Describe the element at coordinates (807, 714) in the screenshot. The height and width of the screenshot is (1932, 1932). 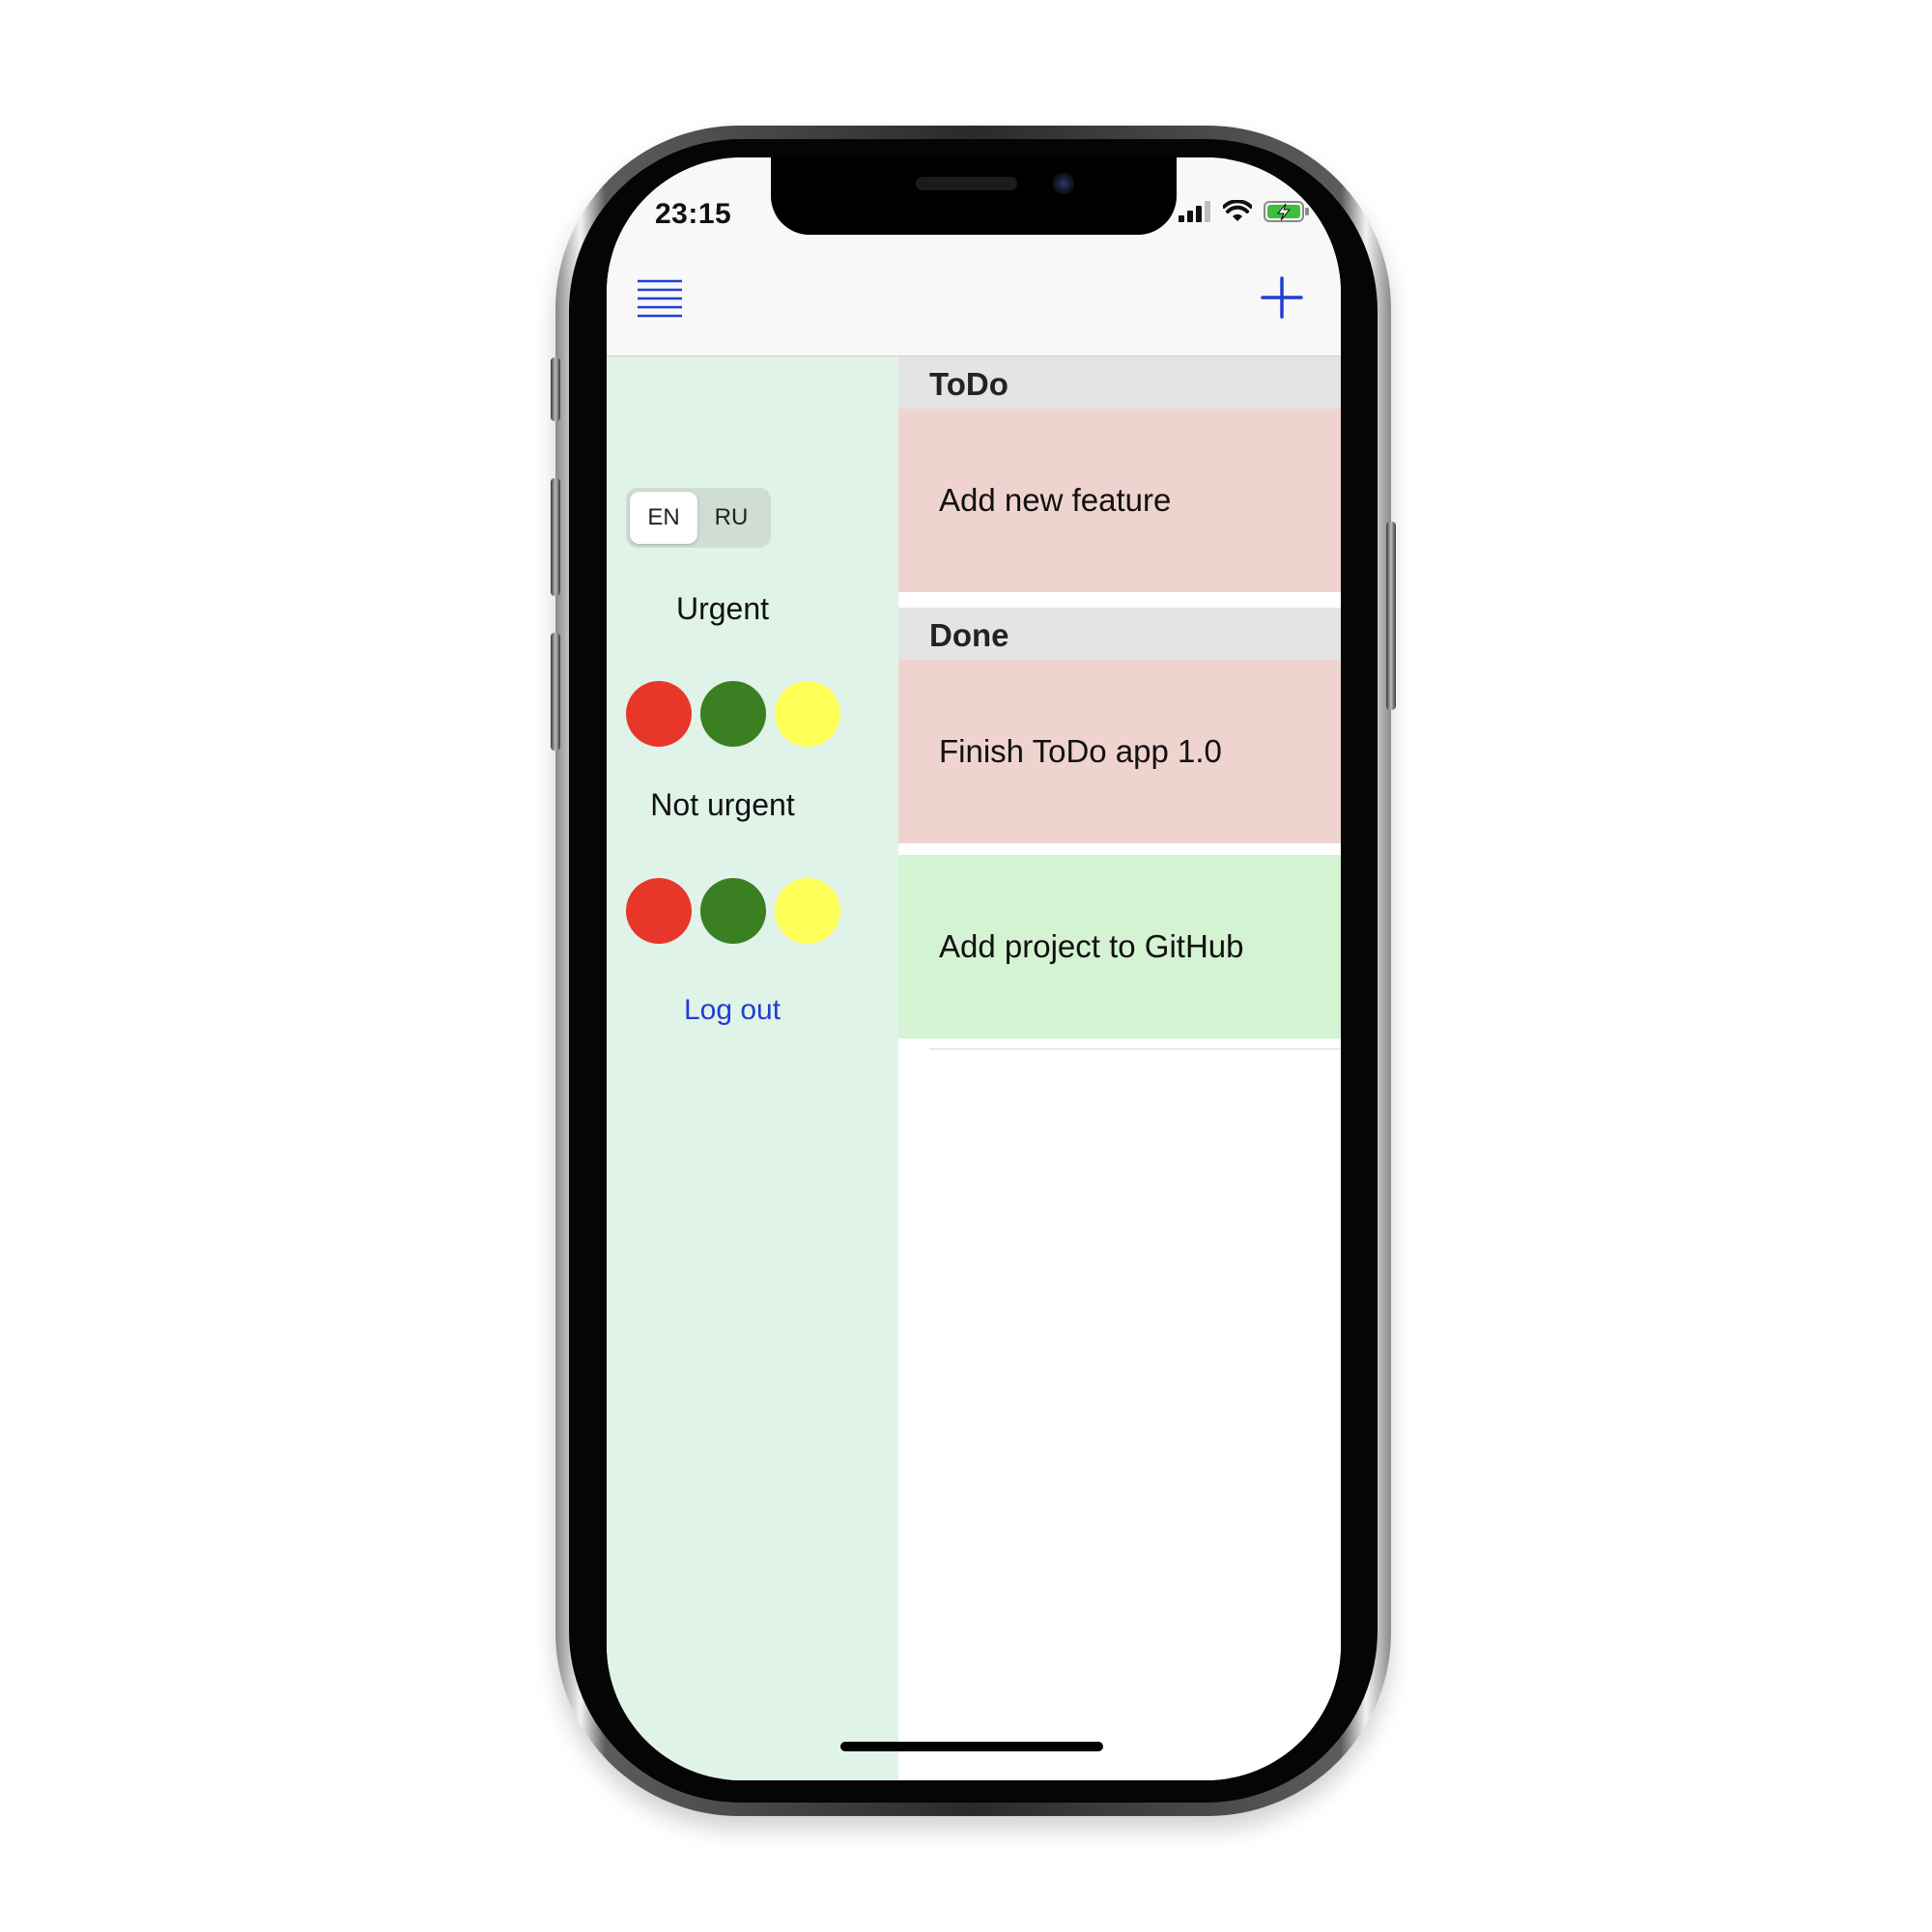
I see `urgent-yellow-dot` at that location.